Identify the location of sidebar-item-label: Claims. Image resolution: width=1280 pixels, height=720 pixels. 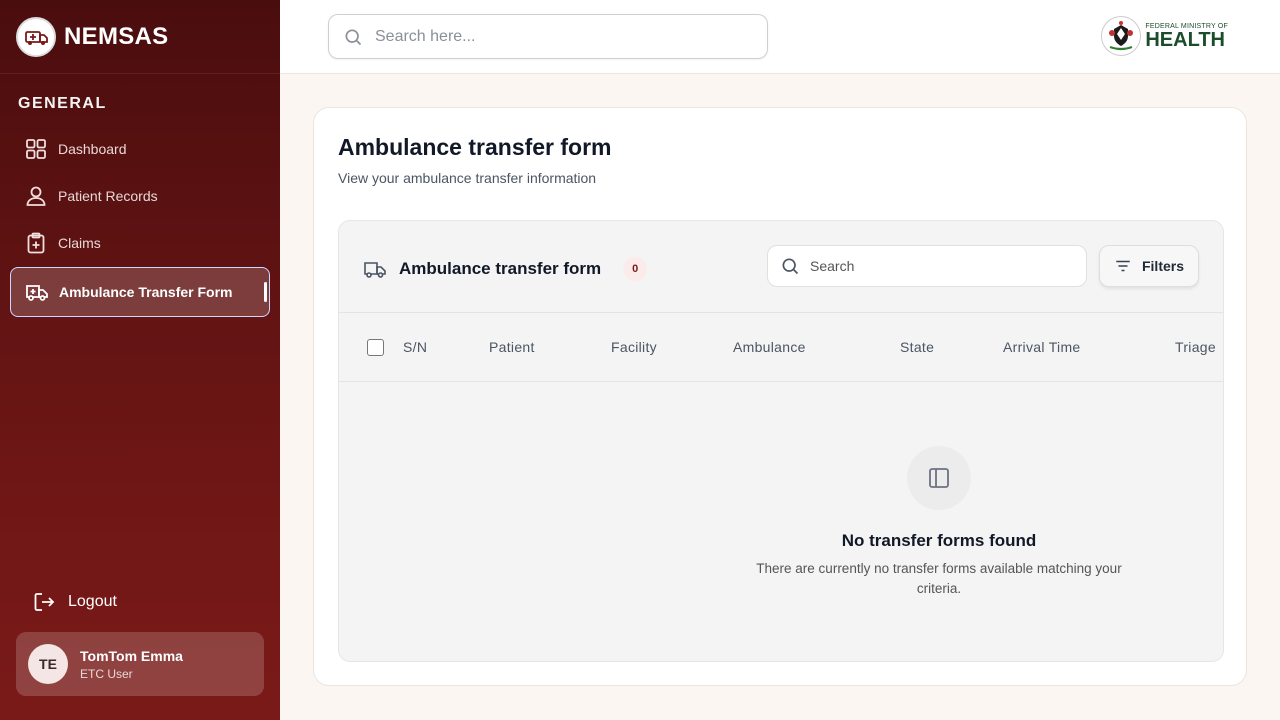
(79, 243).